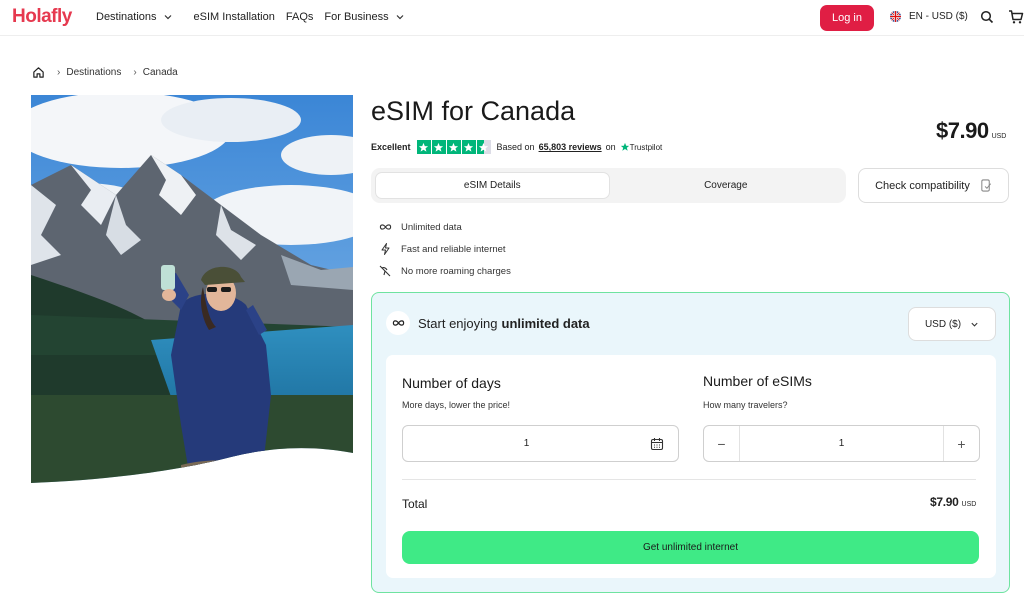  What do you see at coordinates (745, 405) in the screenshot?
I see `esims-hint: How many travelers?` at bounding box center [745, 405].